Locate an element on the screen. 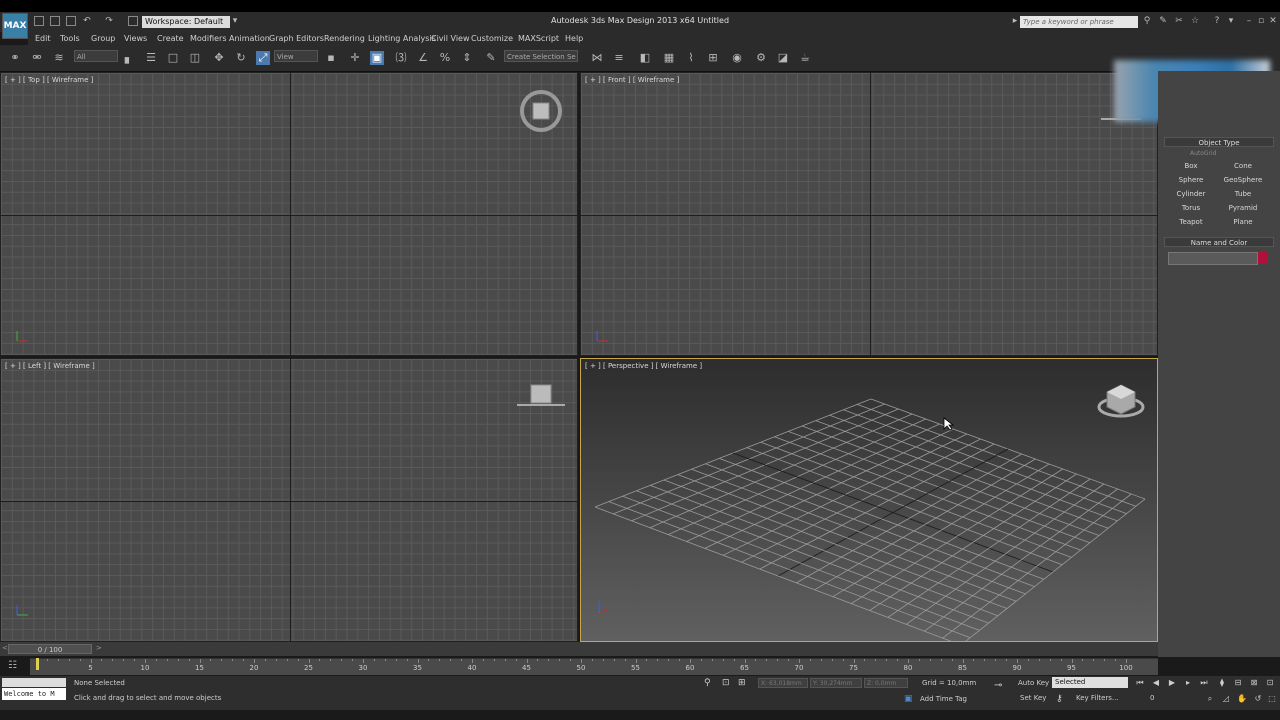 This screenshot has height=720, width=1280. pivot-center-icon: ▪ is located at coordinates (331, 58).